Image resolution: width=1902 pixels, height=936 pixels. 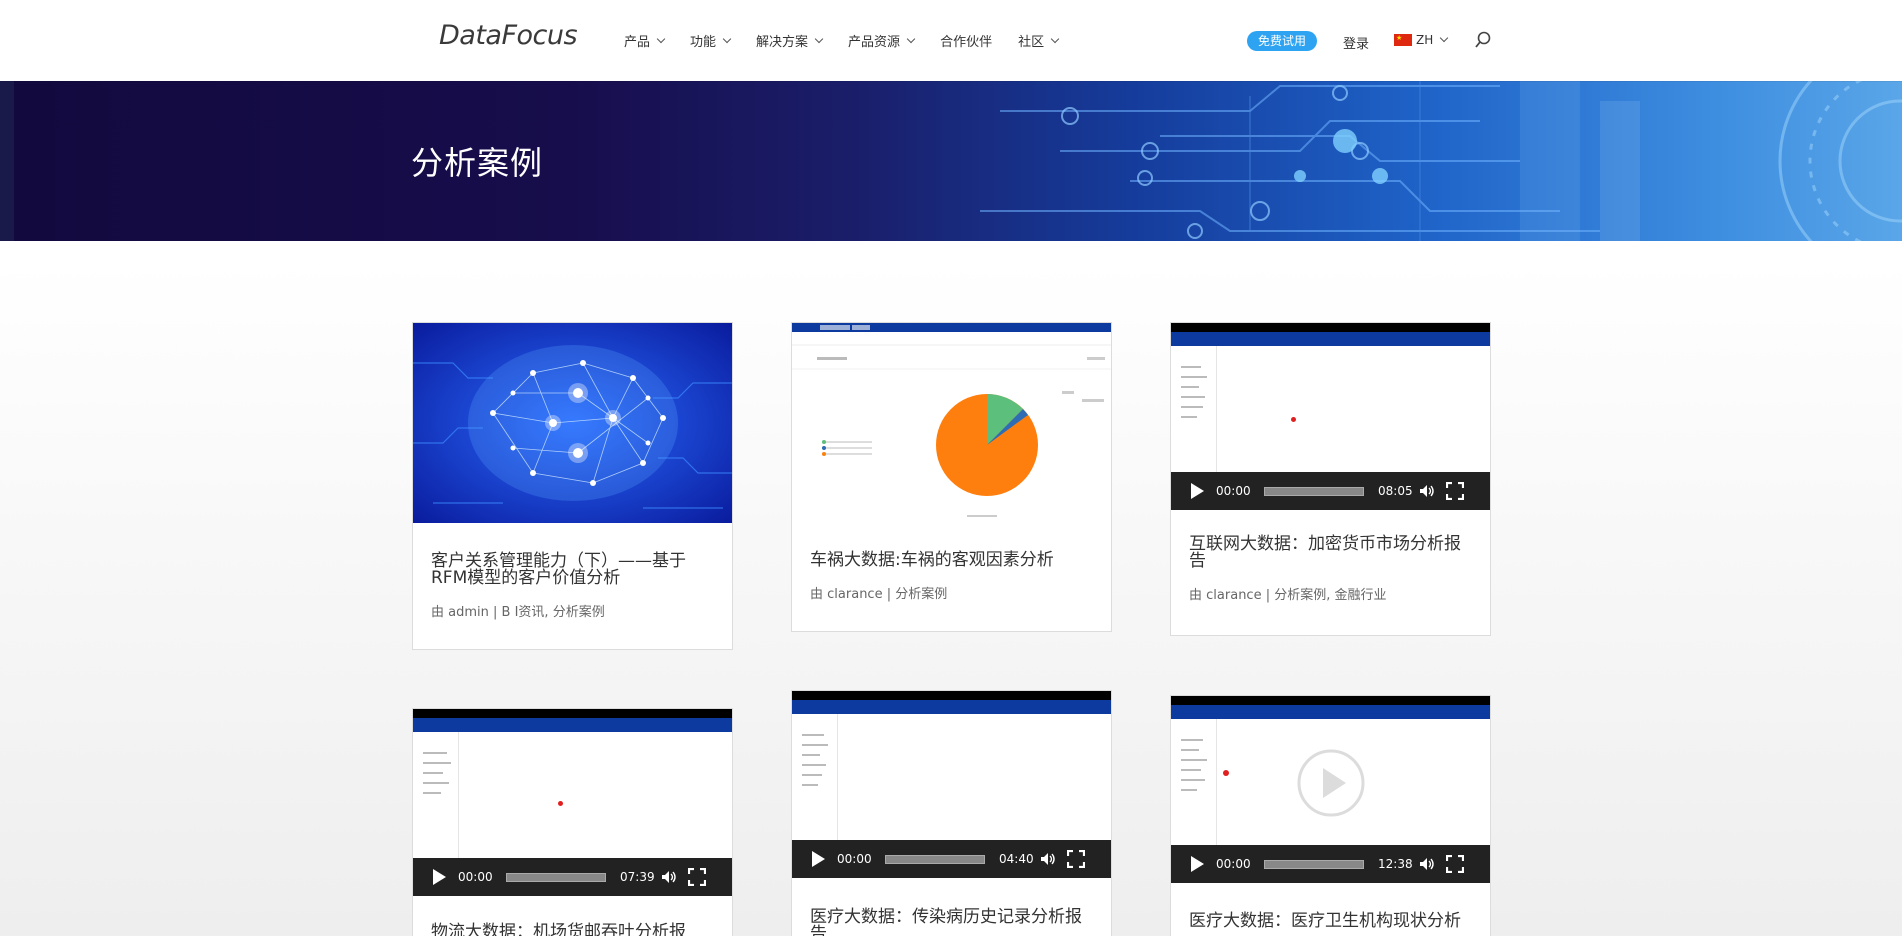 I want to click on search-icon, so click(x=1483, y=40).